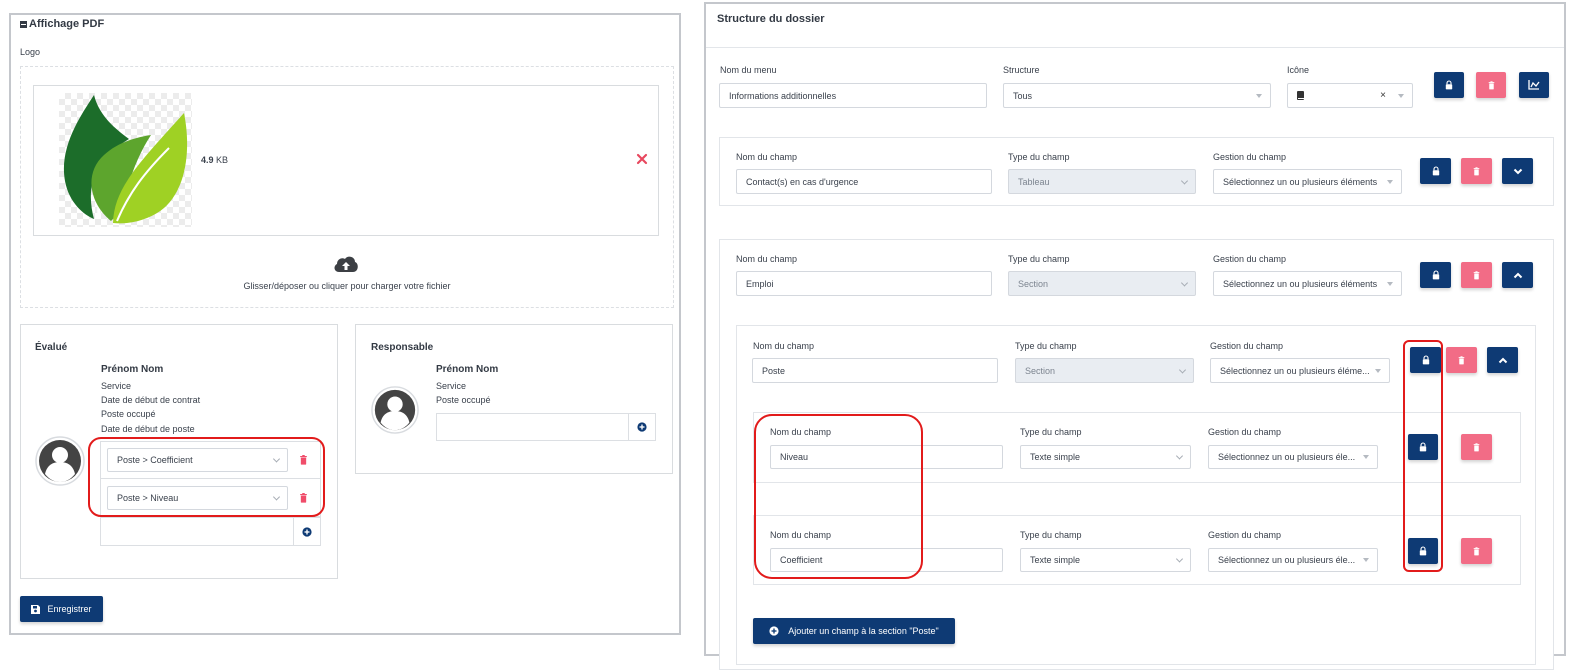  I want to click on structure-select: Tous, so click(1137, 95).